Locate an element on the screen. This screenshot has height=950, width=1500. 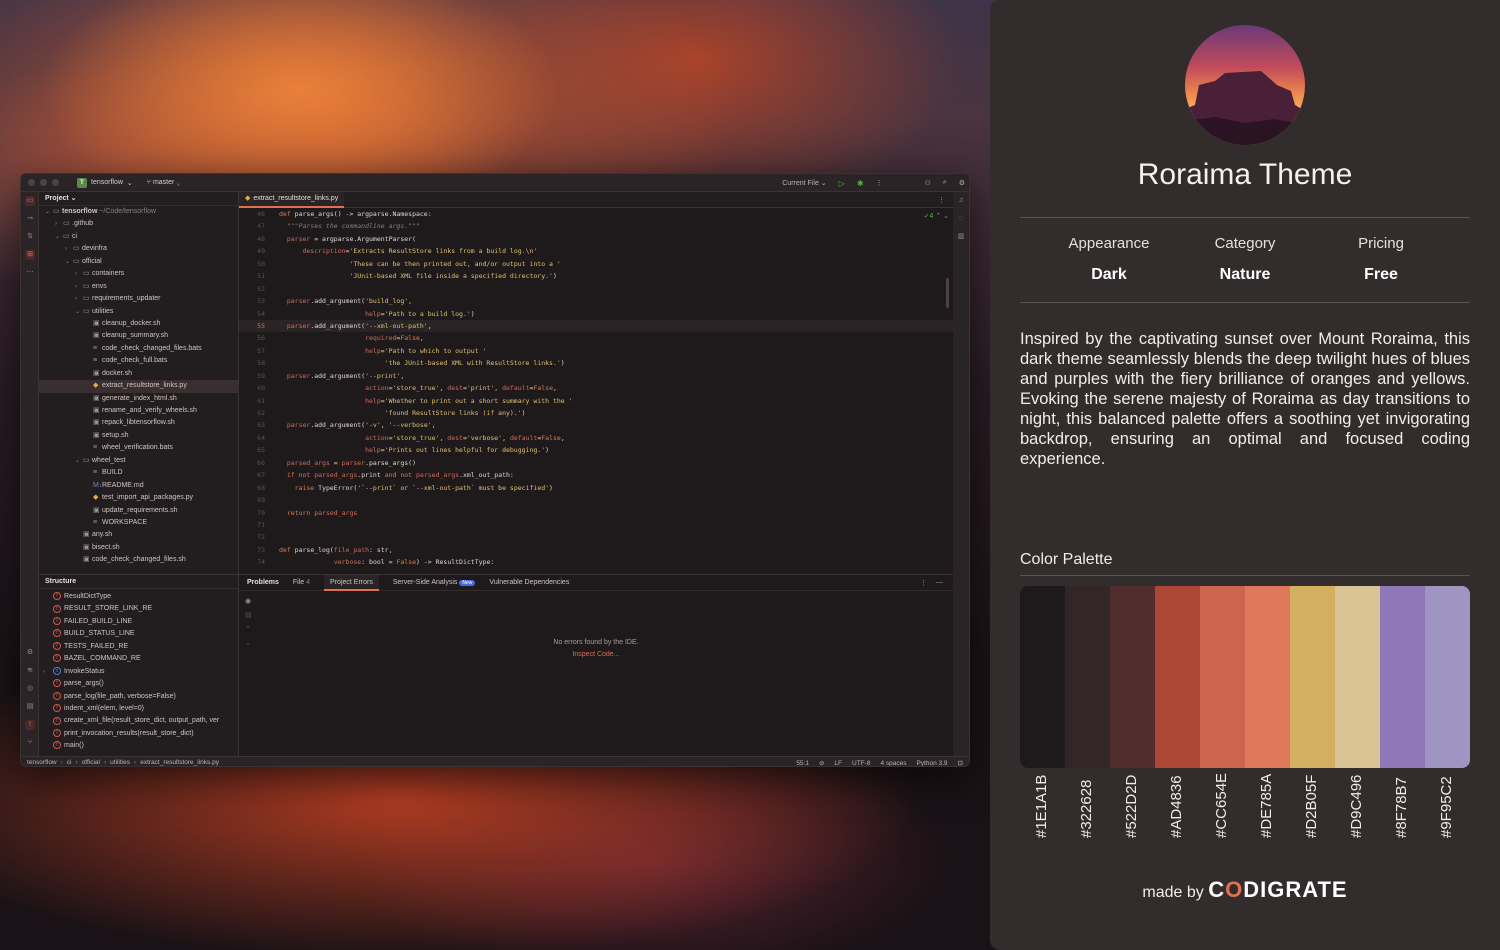
lock-icon: ⊡ is located at coordinates (960, 762).